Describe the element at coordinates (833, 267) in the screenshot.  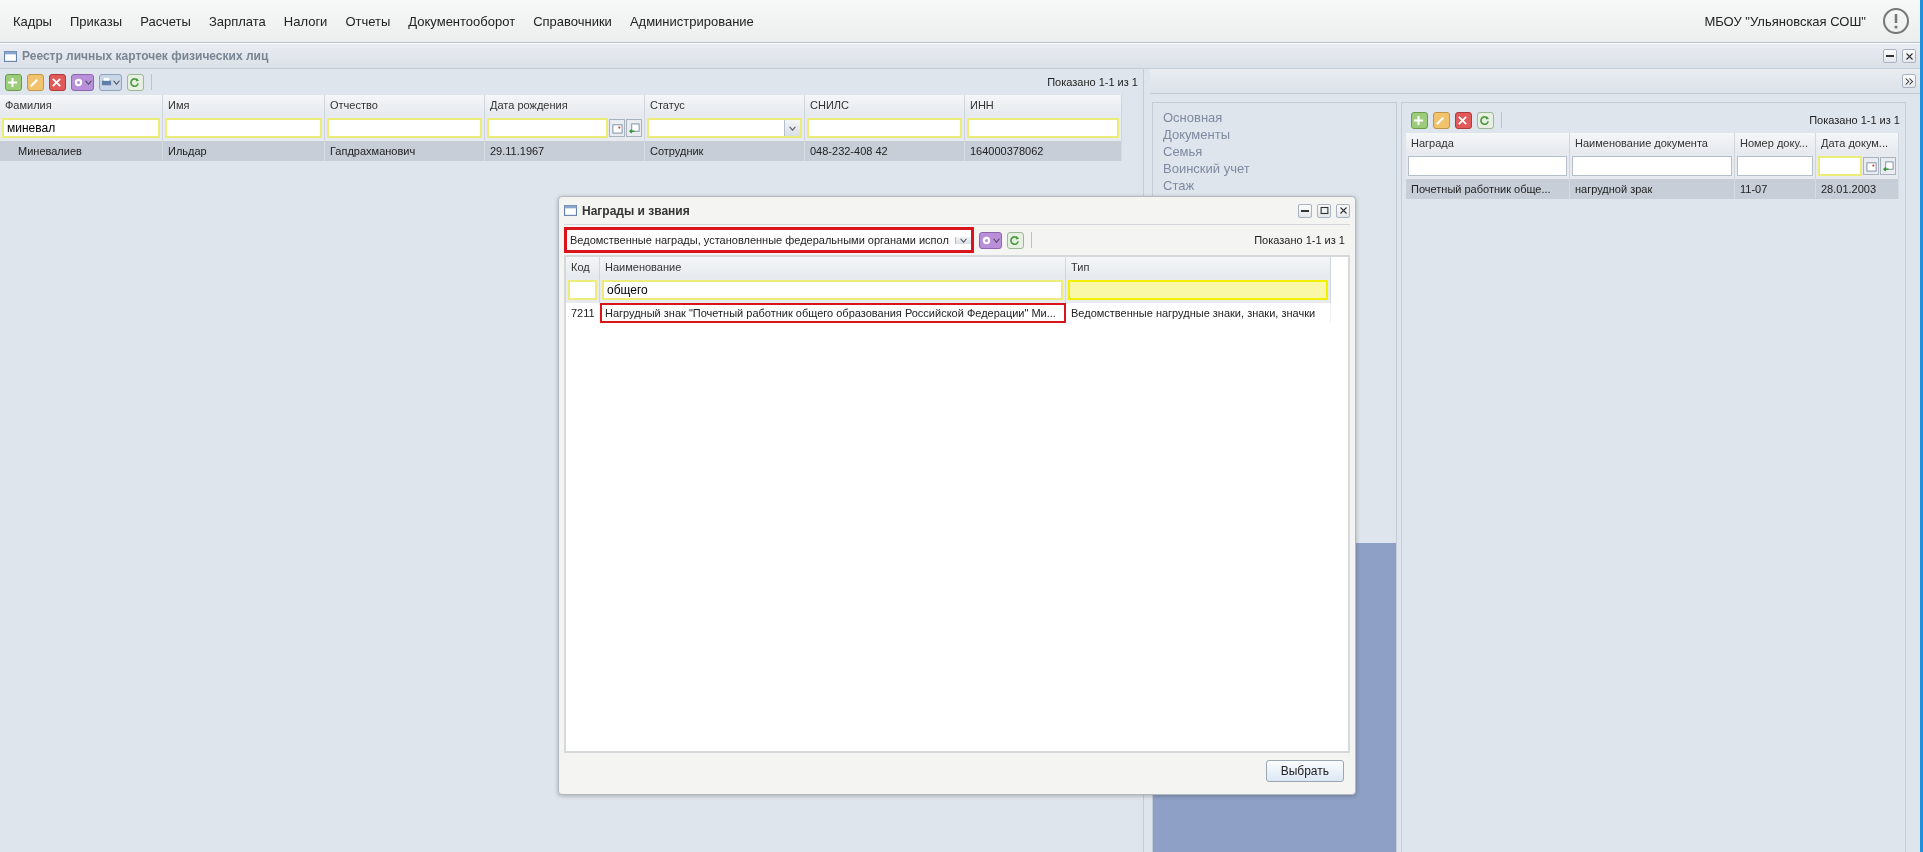
I see `column-header: Наименование` at that location.